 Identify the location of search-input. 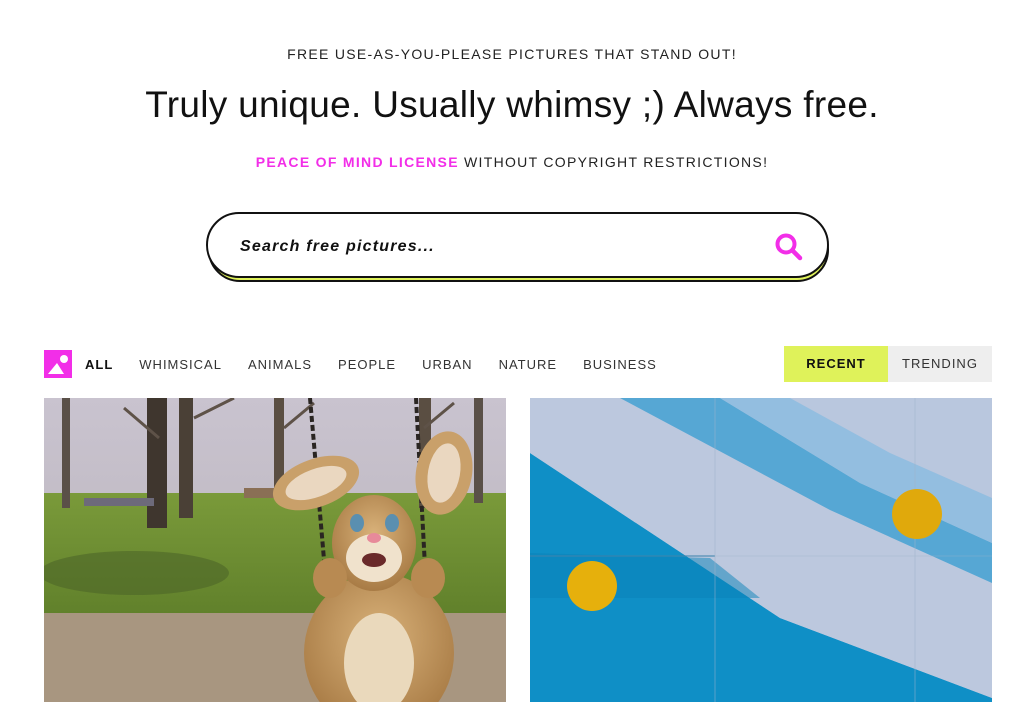
(490, 247).